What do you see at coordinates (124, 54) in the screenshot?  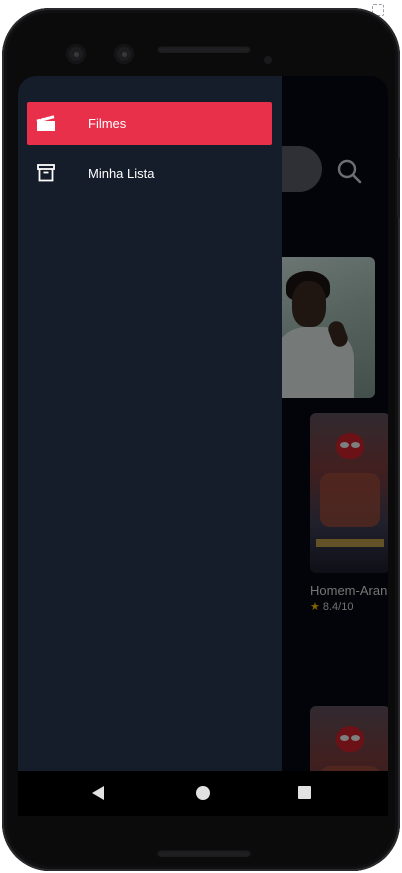 I see `front-camera-right` at bounding box center [124, 54].